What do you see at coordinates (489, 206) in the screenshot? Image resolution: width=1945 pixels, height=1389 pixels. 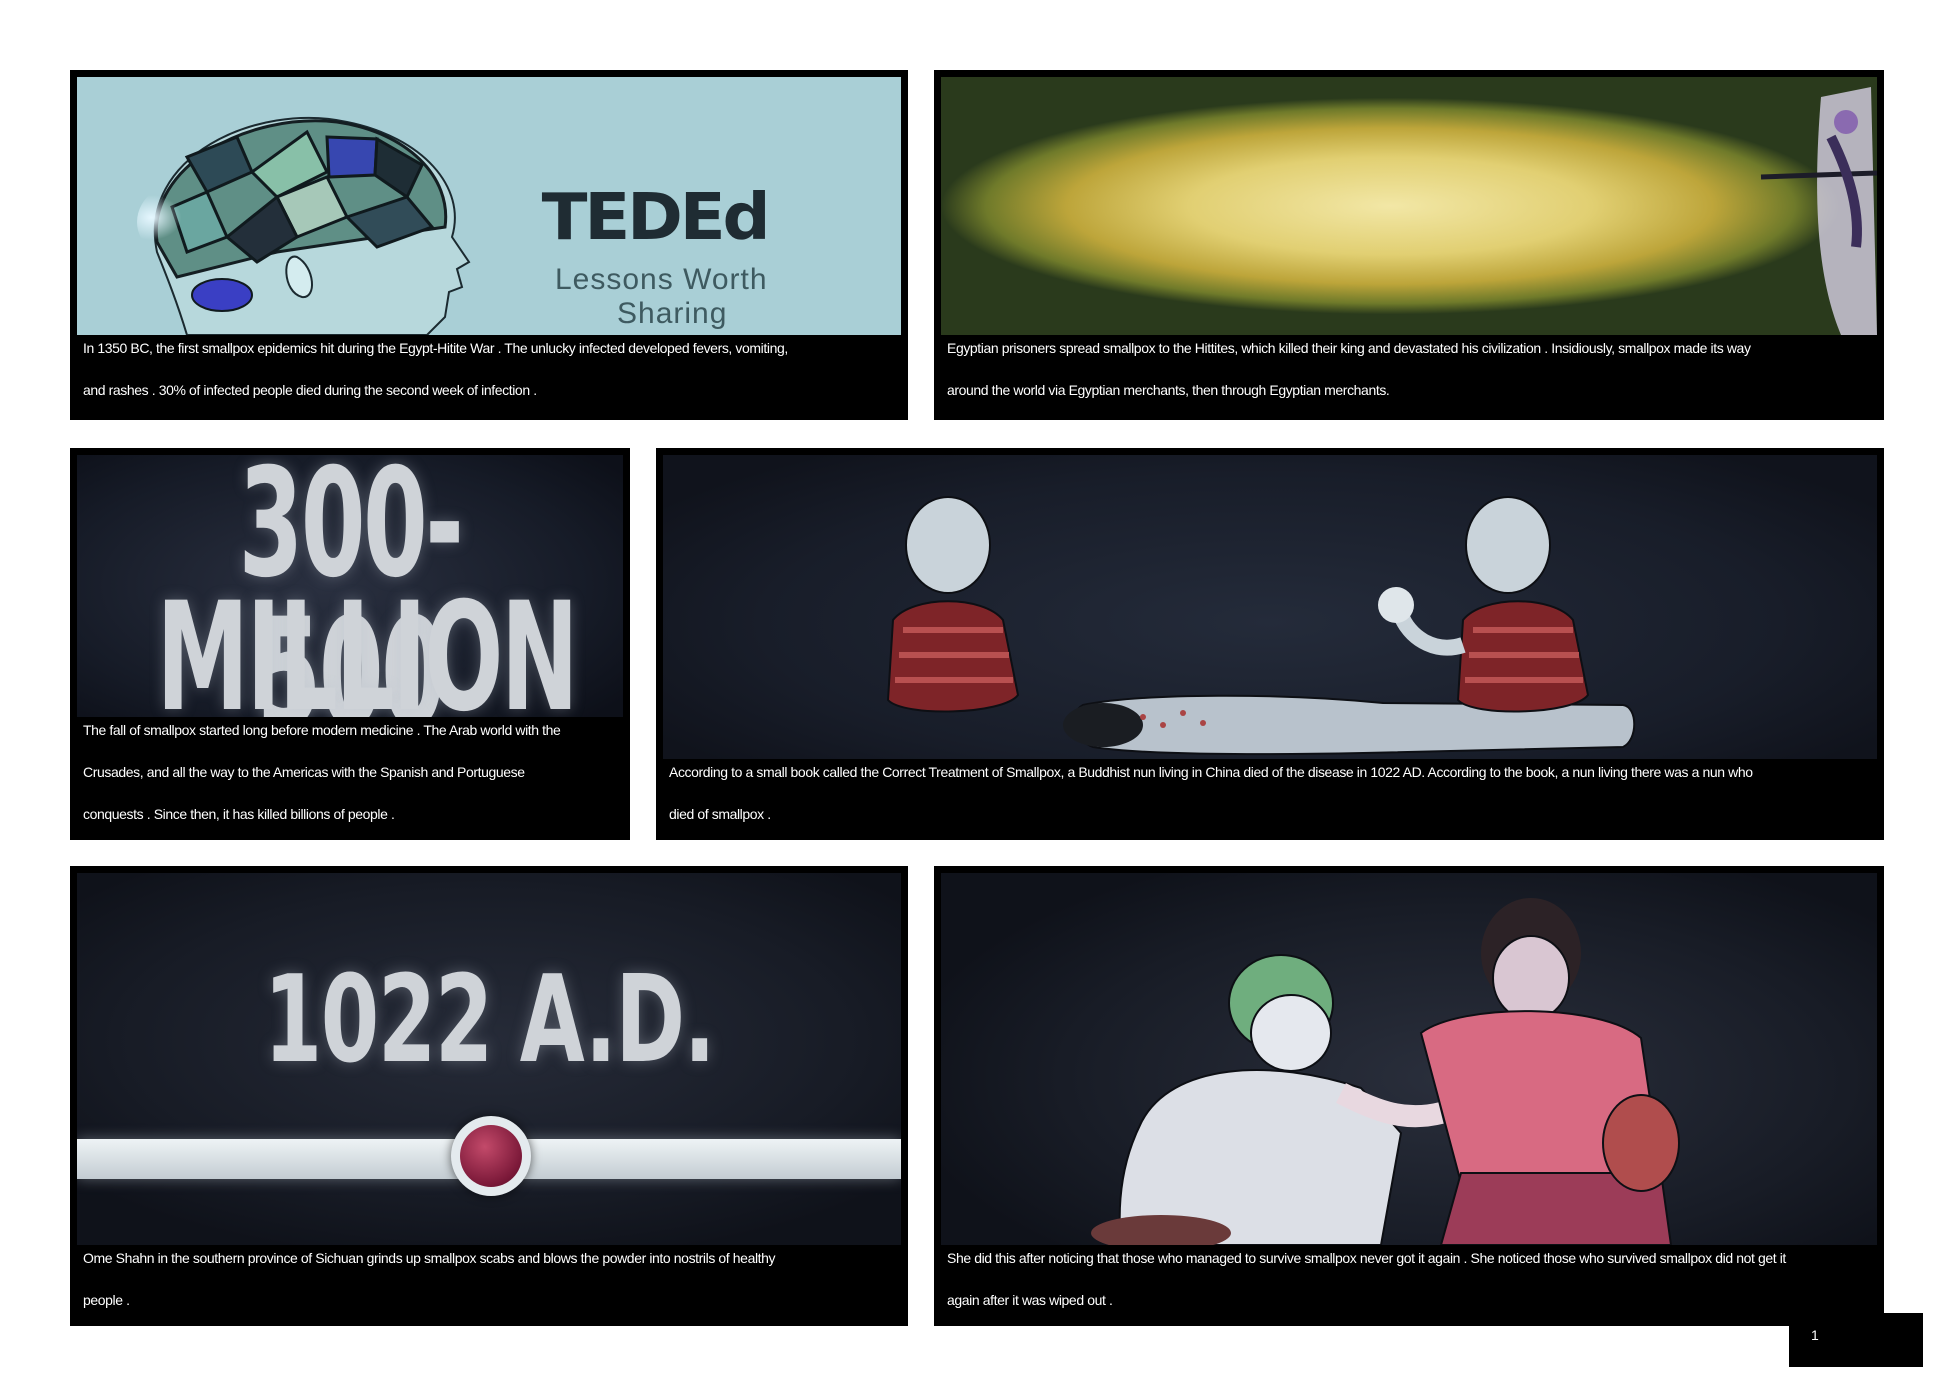 I see `panel-1-image: TEDEd Lessons Worth Sharing` at bounding box center [489, 206].